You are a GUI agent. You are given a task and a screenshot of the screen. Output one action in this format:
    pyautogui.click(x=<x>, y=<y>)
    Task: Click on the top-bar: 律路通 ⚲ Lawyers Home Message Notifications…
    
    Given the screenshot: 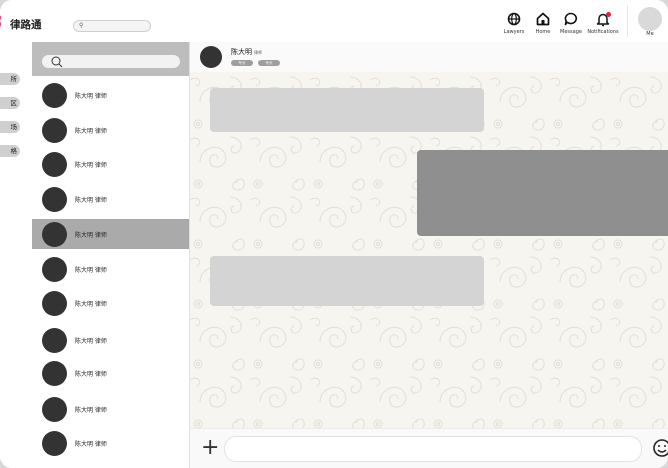 What is the action you would take?
    pyautogui.click(x=334, y=21)
    